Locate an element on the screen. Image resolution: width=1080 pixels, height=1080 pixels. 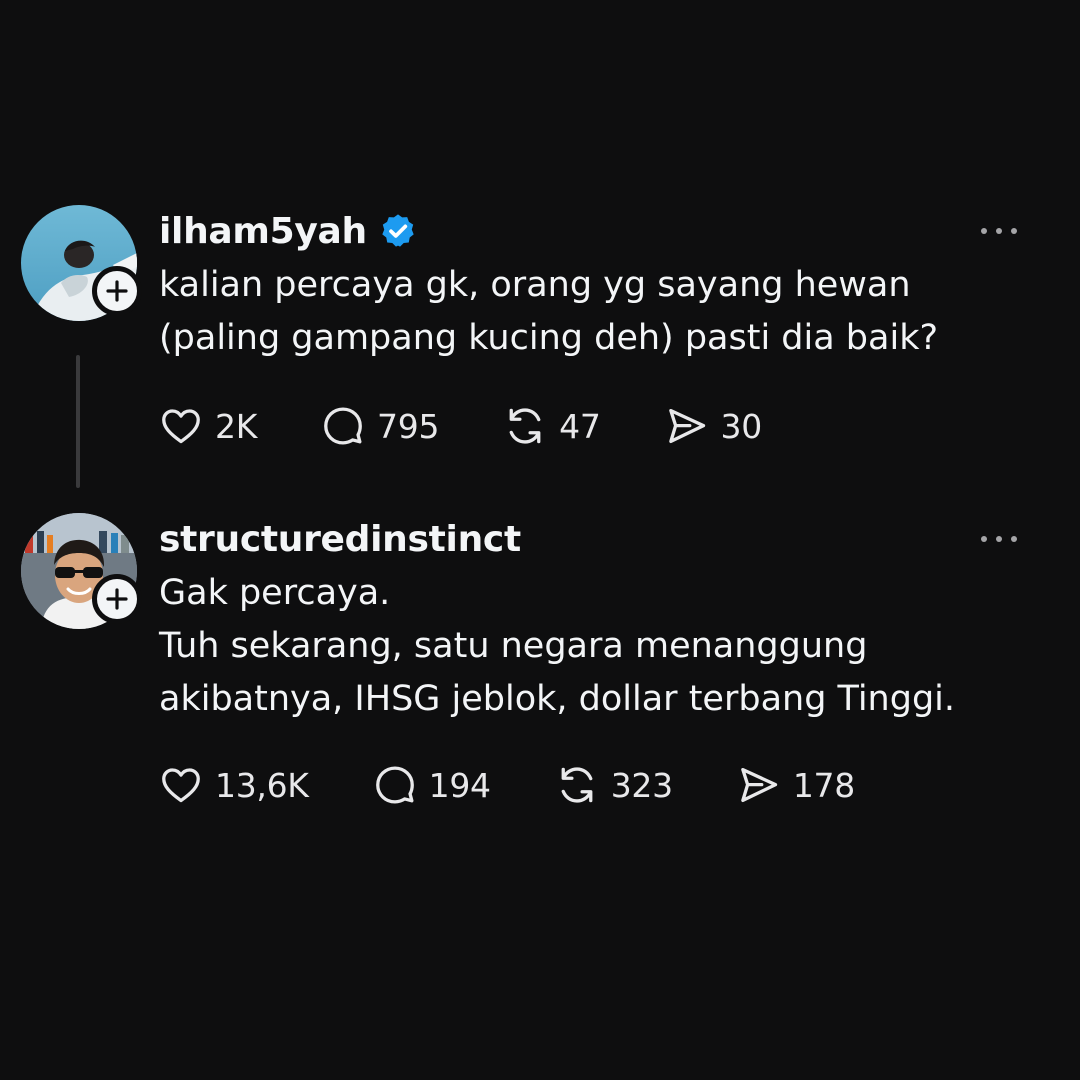
post-text-line: kalian percaya gk, orang yg sayang hewan is located at coordinates (535, 285).